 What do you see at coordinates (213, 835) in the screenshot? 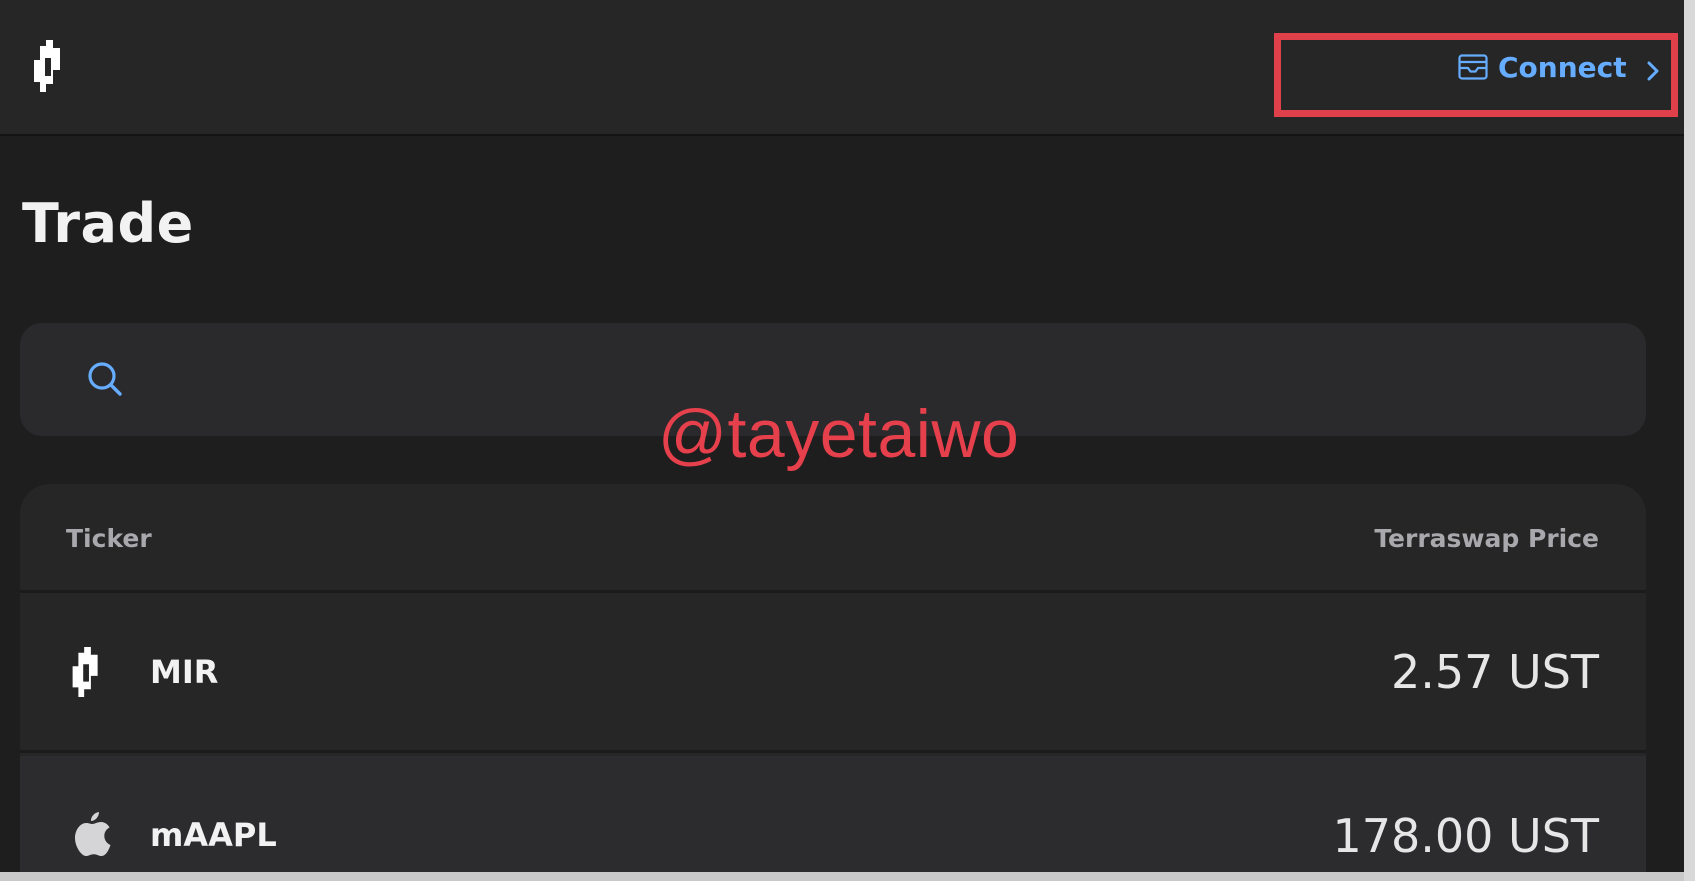
I see `ticker-label: mAAPL` at bounding box center [213, 835].